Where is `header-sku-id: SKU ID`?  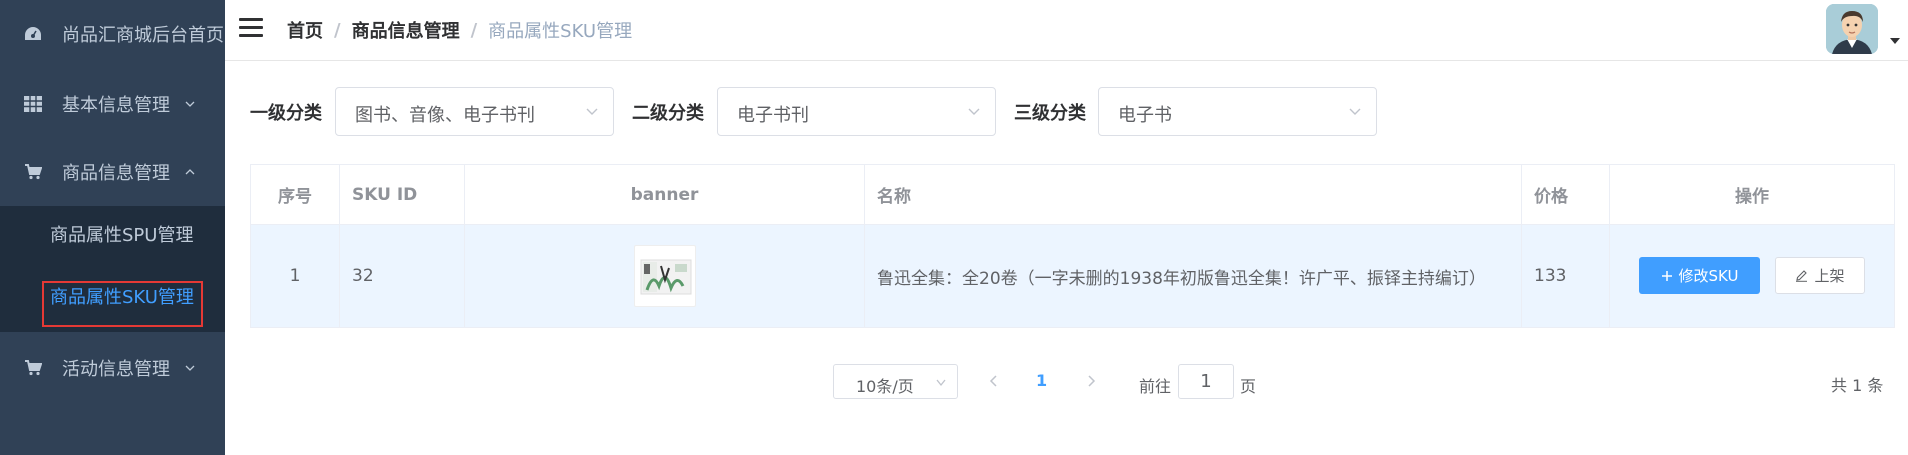 header-sku-id: SKU ID is located at coordinates (402, 194).